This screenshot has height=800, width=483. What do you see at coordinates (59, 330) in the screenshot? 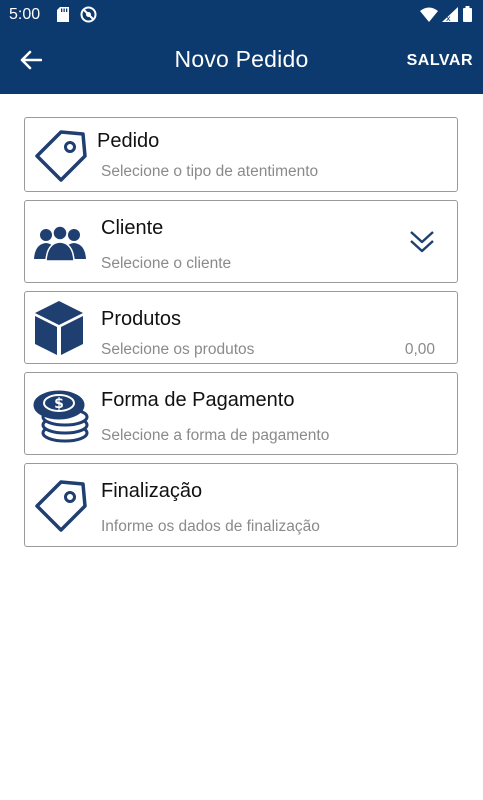
I see `box-icon` at bounding box center [59, 330].